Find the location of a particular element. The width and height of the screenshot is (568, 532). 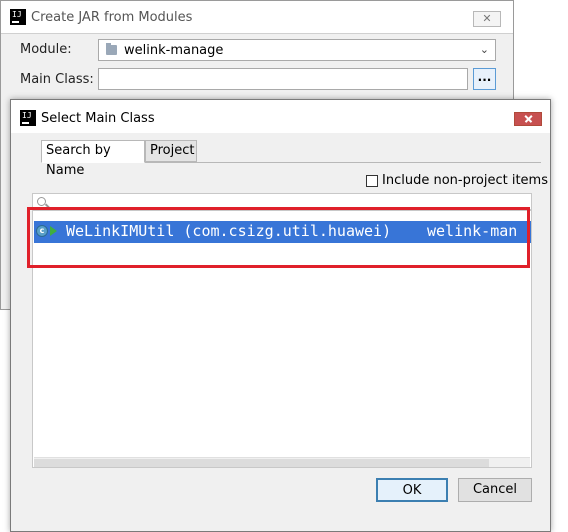

create-jar-title-bar: IJ Create JAR from Modules ✕ is located at coordinates (257, 17).